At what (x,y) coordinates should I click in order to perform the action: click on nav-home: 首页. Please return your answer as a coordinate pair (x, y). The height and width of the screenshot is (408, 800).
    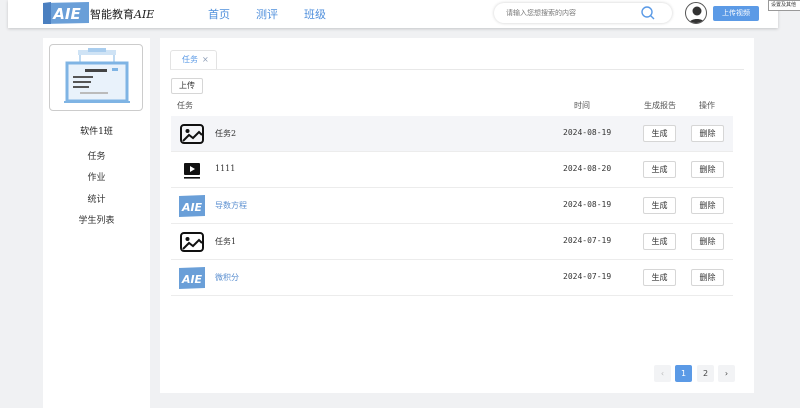
    Looking at the image, I should click on (219, 14).